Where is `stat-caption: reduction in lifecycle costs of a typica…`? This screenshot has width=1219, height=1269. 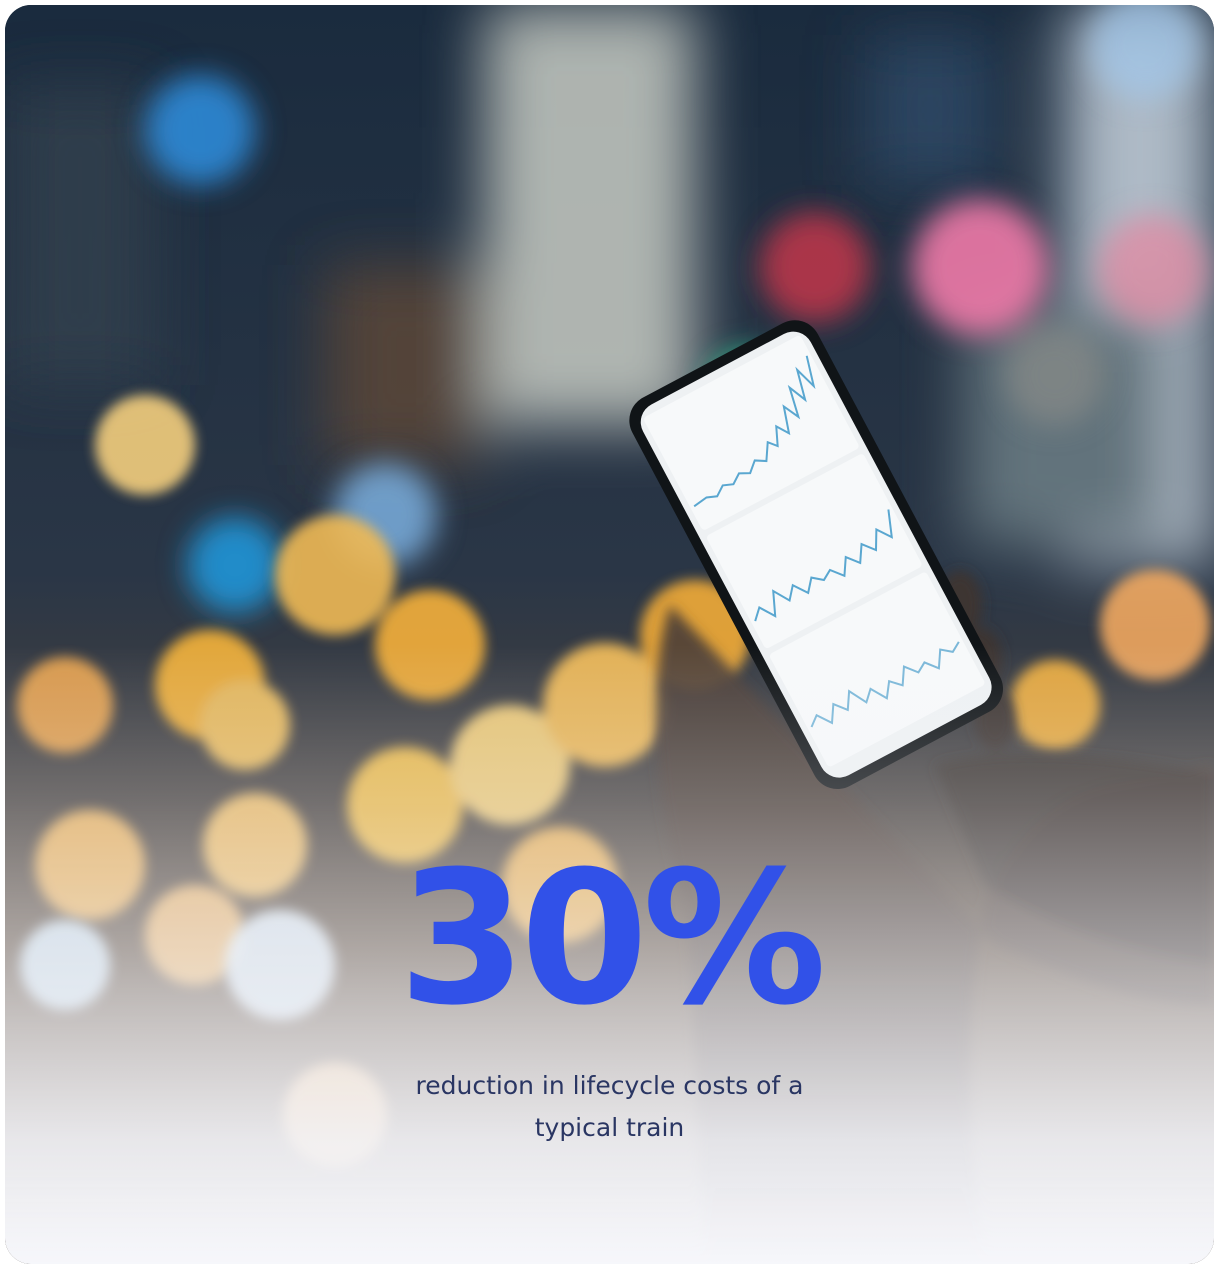 stat-caption: reduction in lifecycle costs of a typica… is located at coordinates (609, 1106).